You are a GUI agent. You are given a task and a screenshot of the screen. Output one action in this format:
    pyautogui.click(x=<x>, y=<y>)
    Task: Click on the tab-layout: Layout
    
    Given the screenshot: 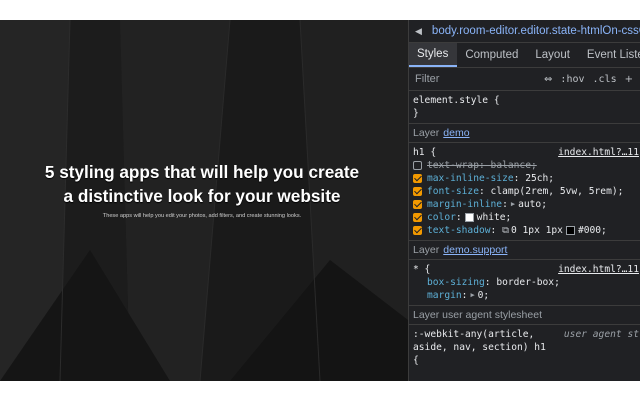 What is the action you would take?
    pyautogui.click(x=553, y=55)
    